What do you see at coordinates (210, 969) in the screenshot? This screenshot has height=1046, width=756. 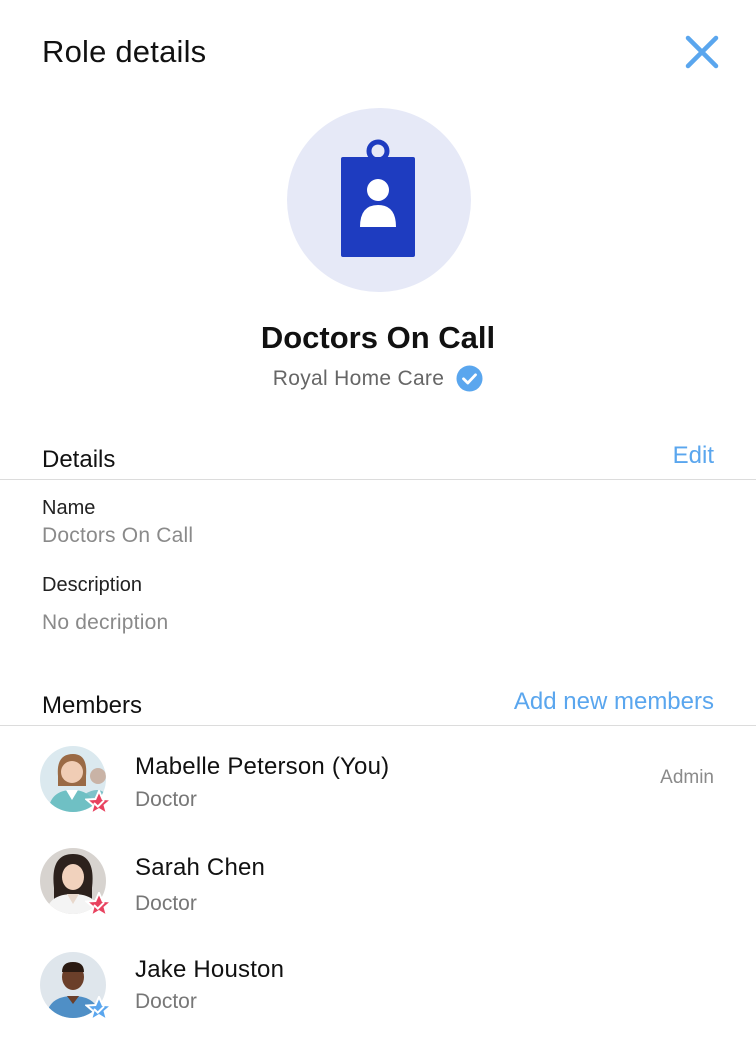 I see `member-name: Jake Houston` at bounding box center [210, 969].